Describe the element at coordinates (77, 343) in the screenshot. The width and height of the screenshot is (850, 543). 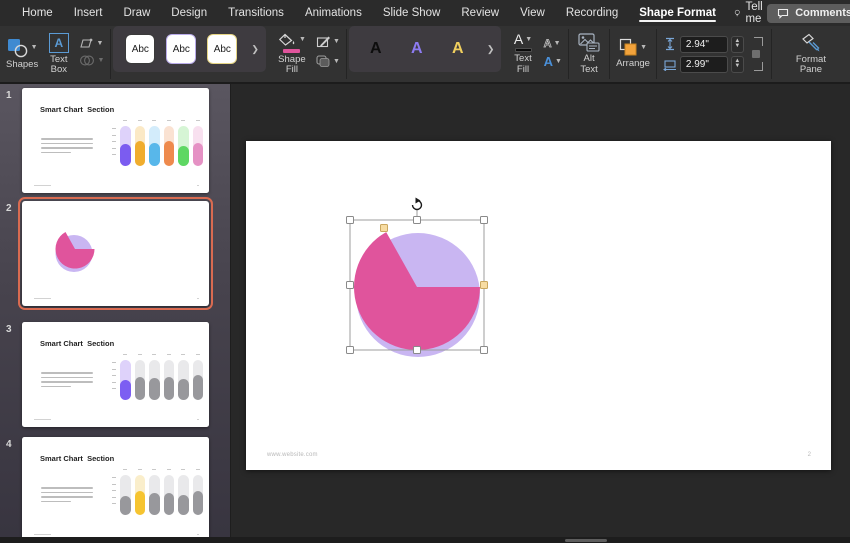
I see `thumb-slide-title: Smart Chart Section` at that location.